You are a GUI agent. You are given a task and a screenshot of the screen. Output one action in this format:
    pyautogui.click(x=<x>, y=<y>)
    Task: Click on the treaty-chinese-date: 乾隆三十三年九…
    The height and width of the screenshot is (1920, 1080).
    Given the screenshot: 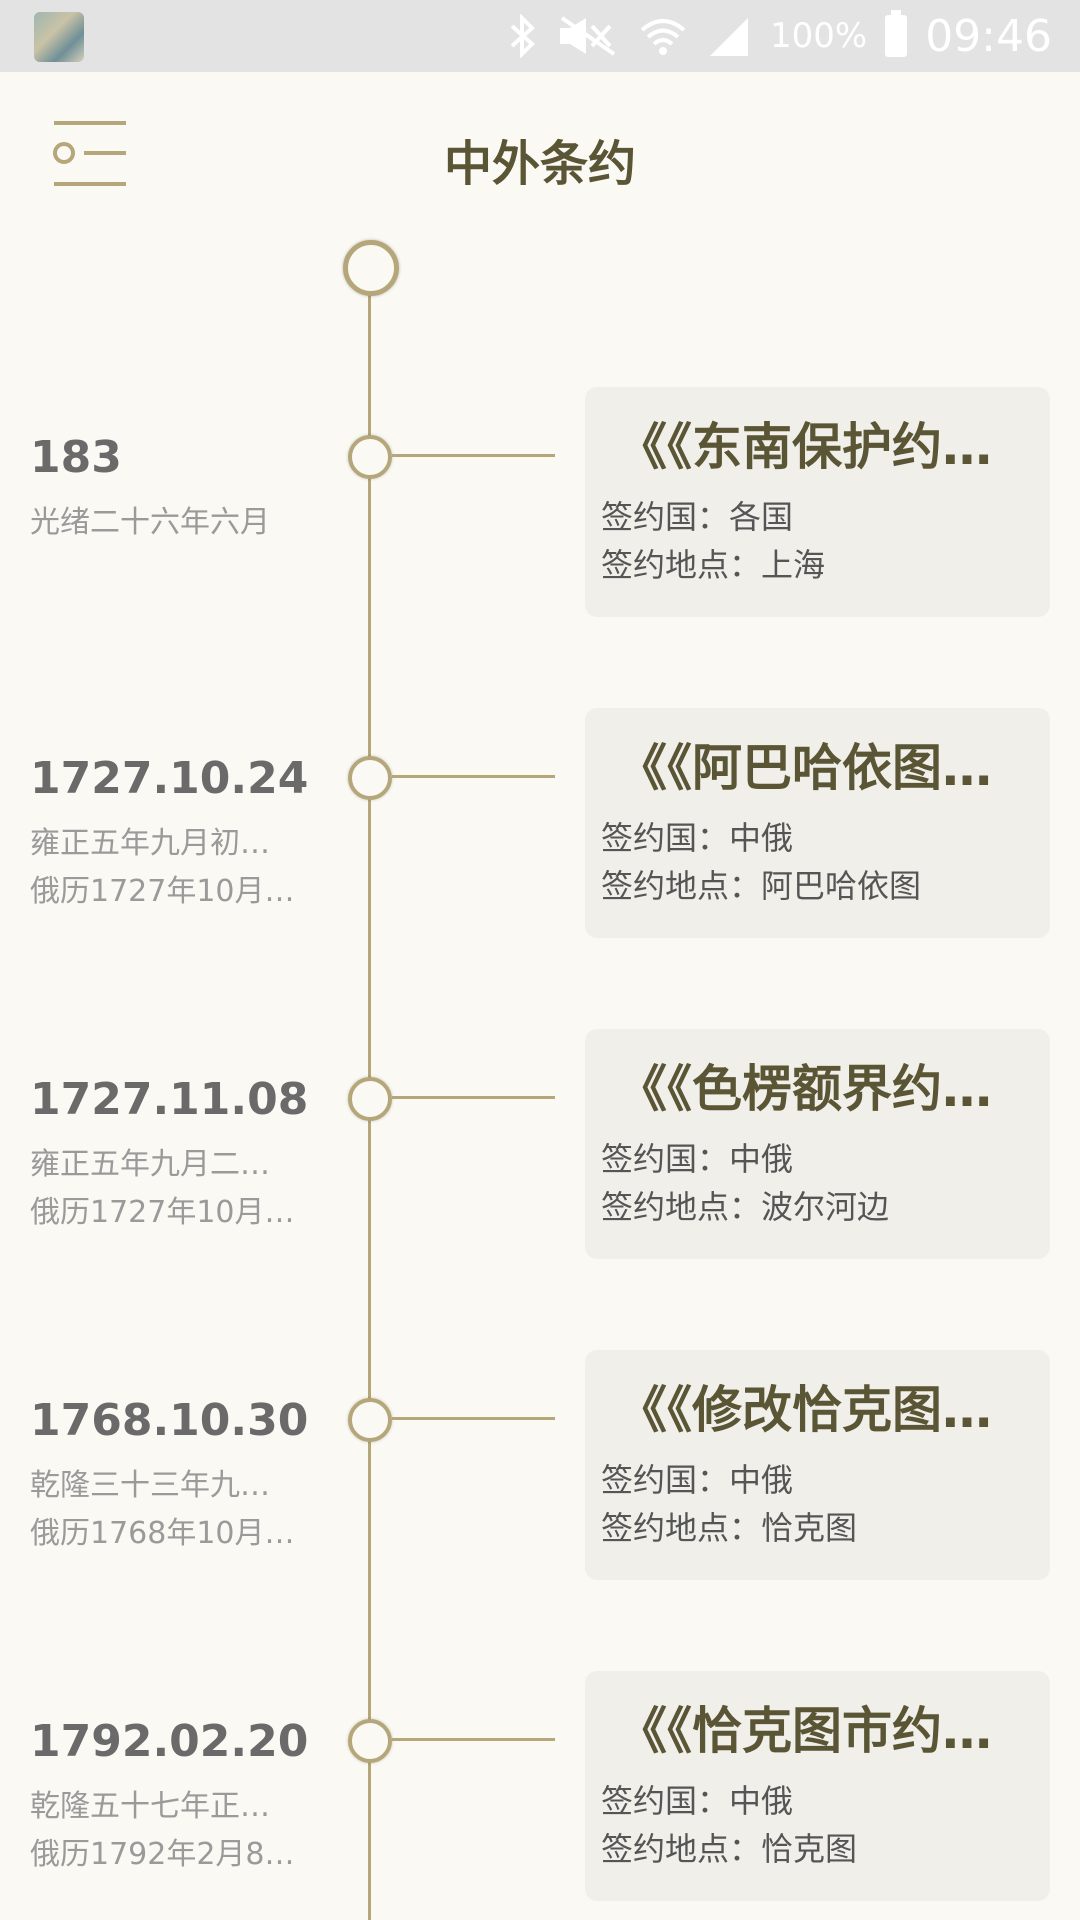 What is the action you would take?
    pyautogui.click(x=150, y=1485)
    